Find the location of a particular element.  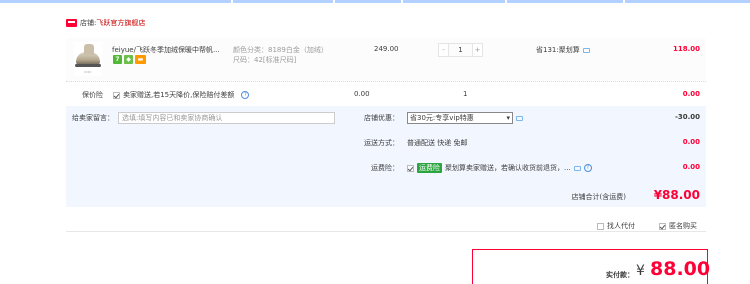

shipping-amount: 0.00 is located at coordinates (691, 142).